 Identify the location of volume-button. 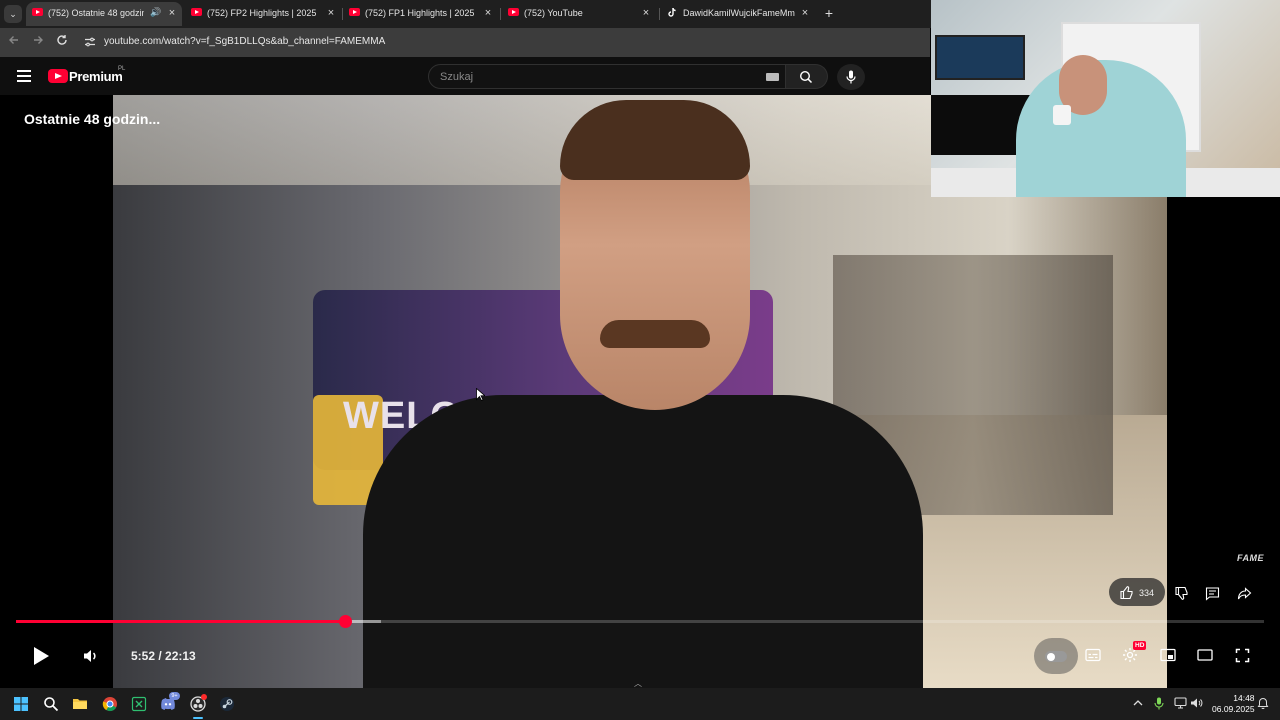
(91, 656).